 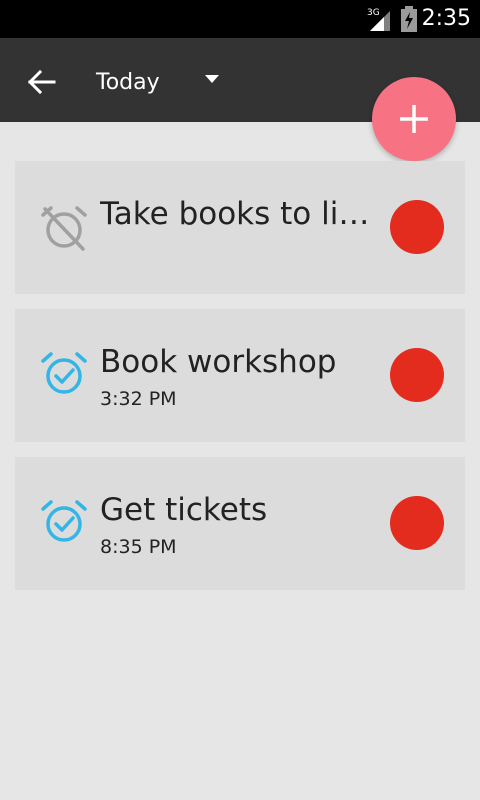 I want to click on task-title: Get tickets, so click(x=184, y=510).